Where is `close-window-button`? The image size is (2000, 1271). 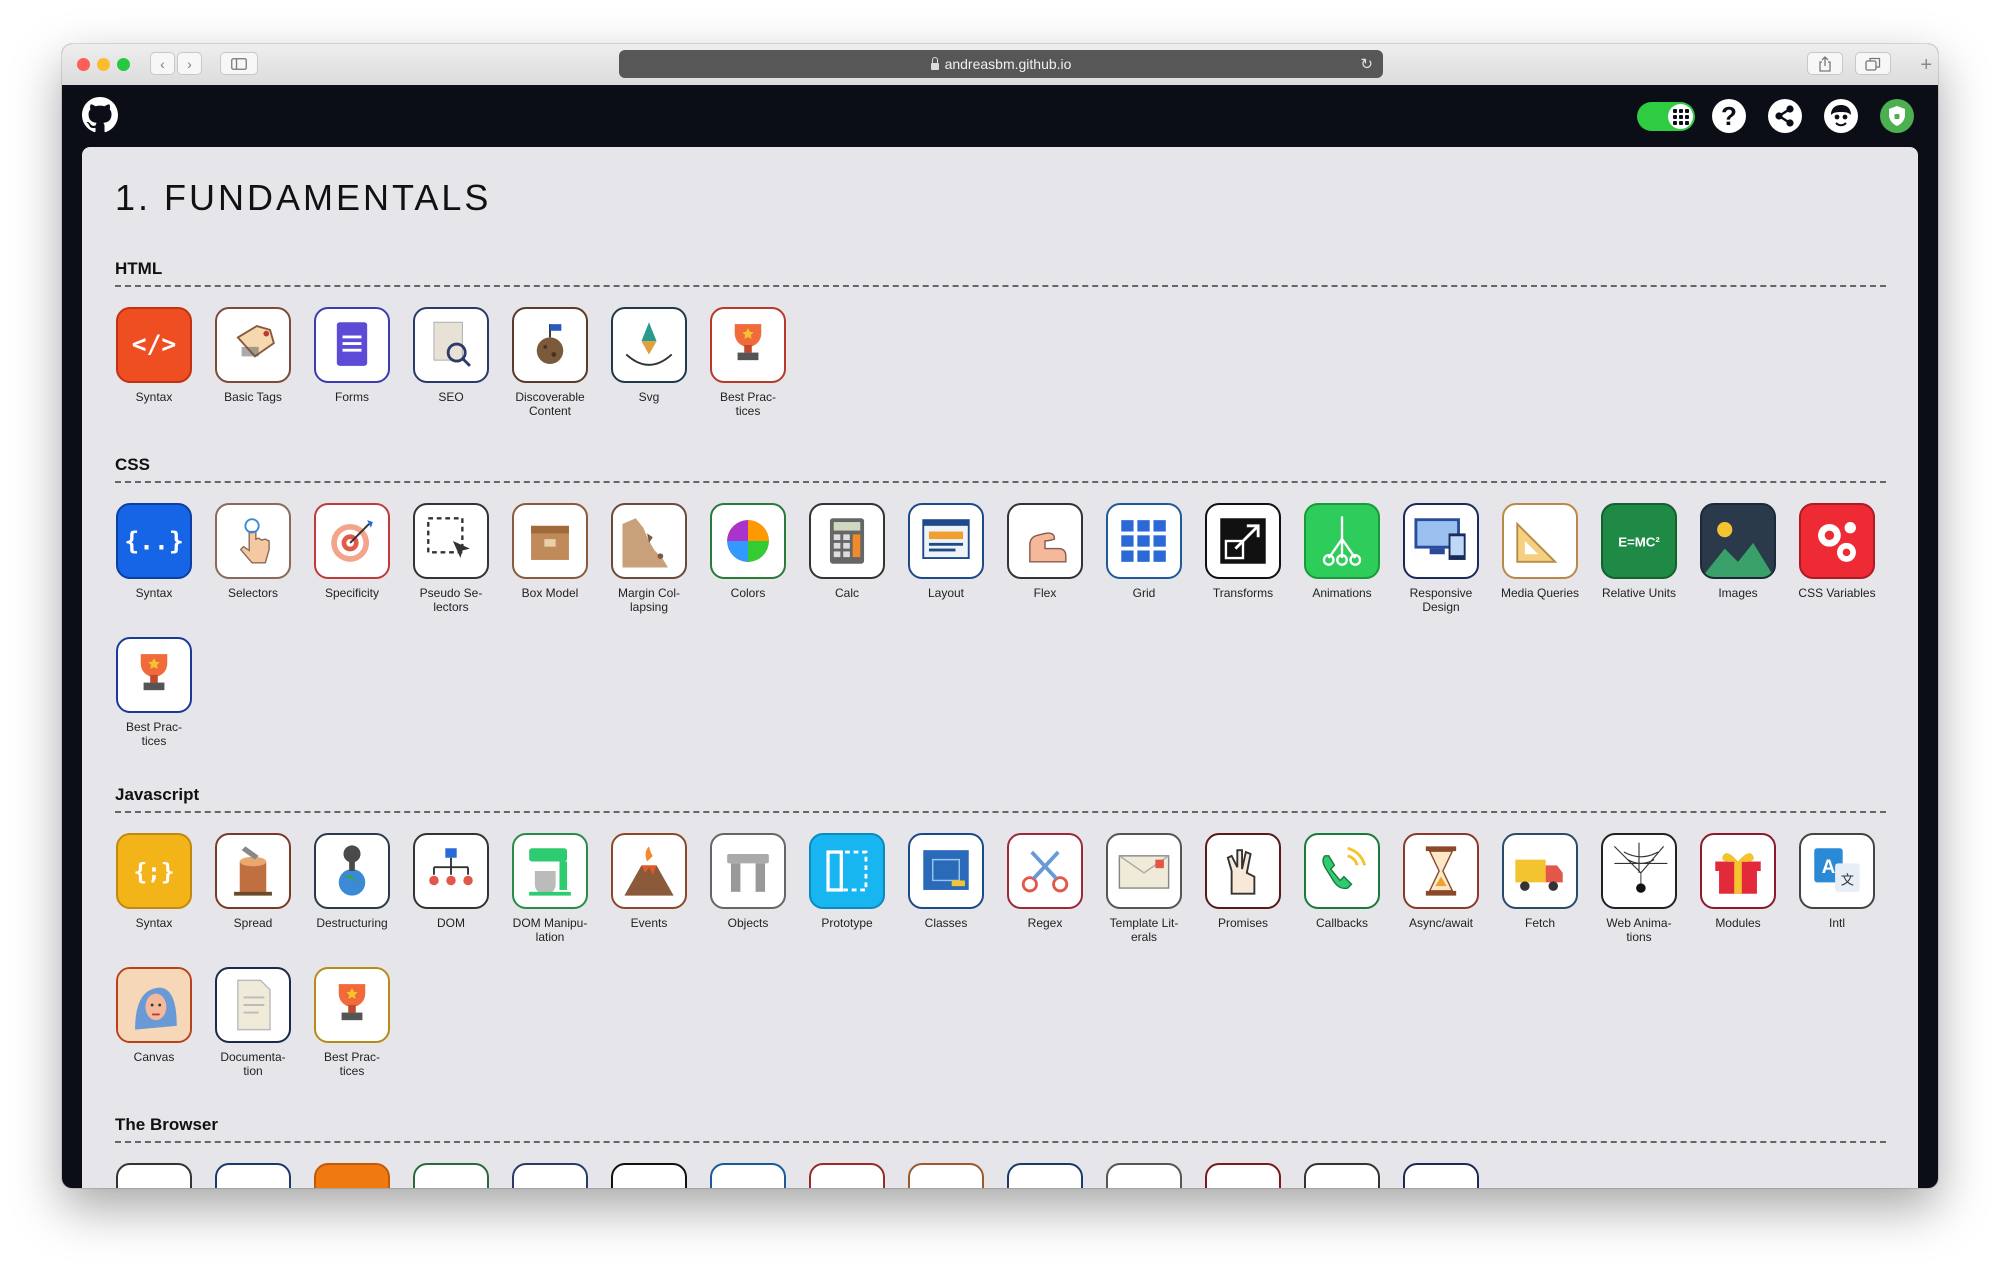 close-window-button is located at coordinates (83, 64).